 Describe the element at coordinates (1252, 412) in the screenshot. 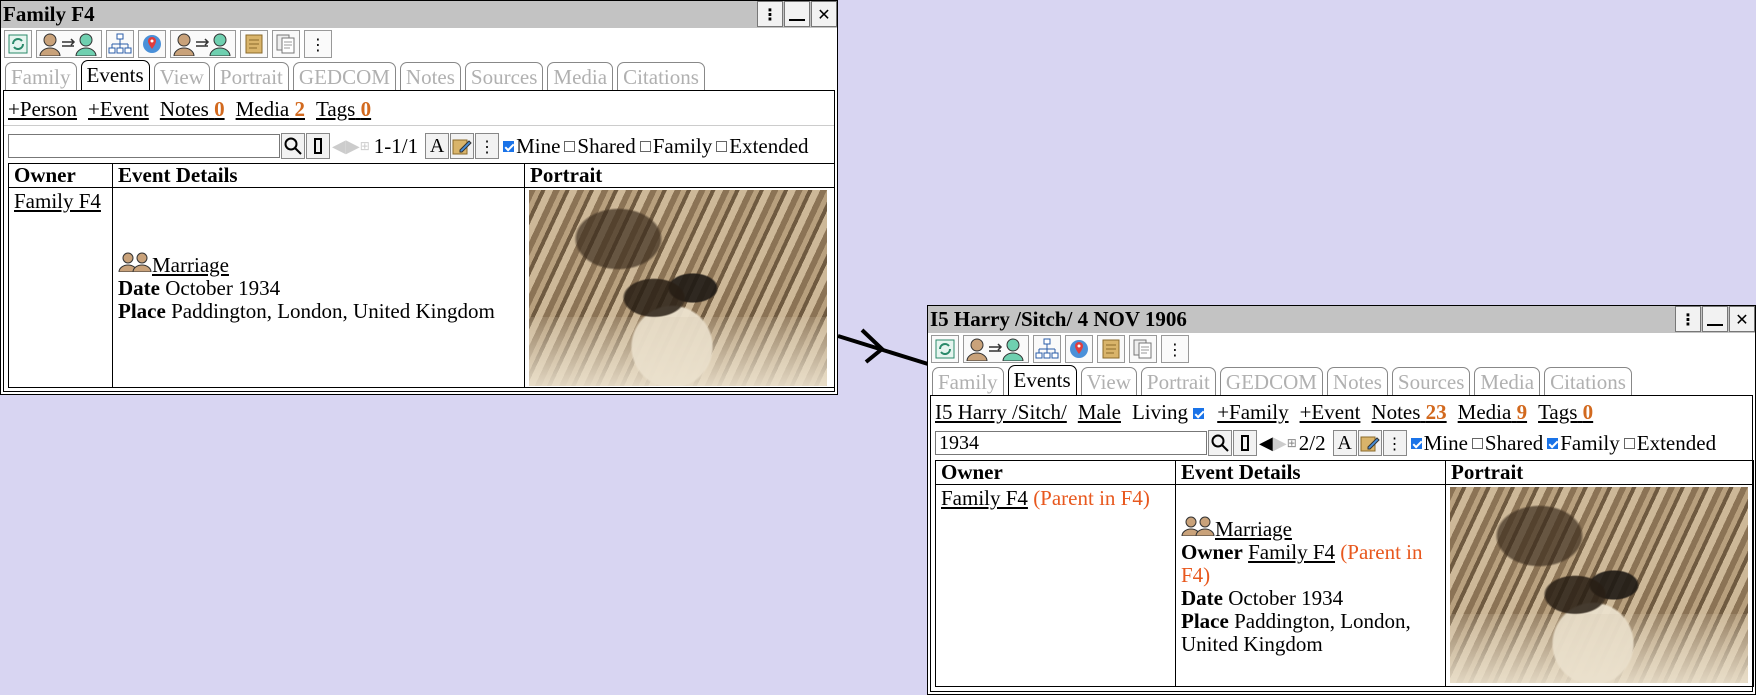

I see `add-family-link: +Family` at that location.